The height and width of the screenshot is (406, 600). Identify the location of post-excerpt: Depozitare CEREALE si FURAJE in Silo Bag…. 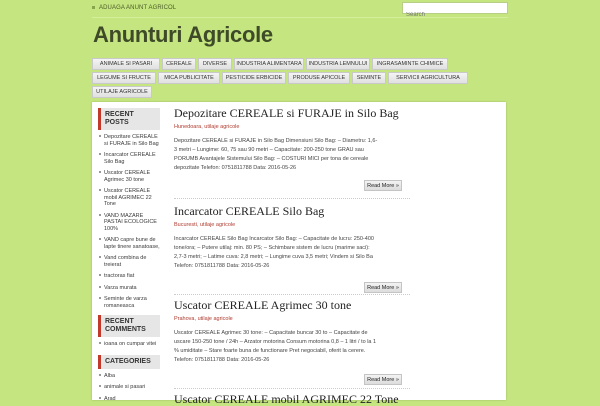
(276, 155).